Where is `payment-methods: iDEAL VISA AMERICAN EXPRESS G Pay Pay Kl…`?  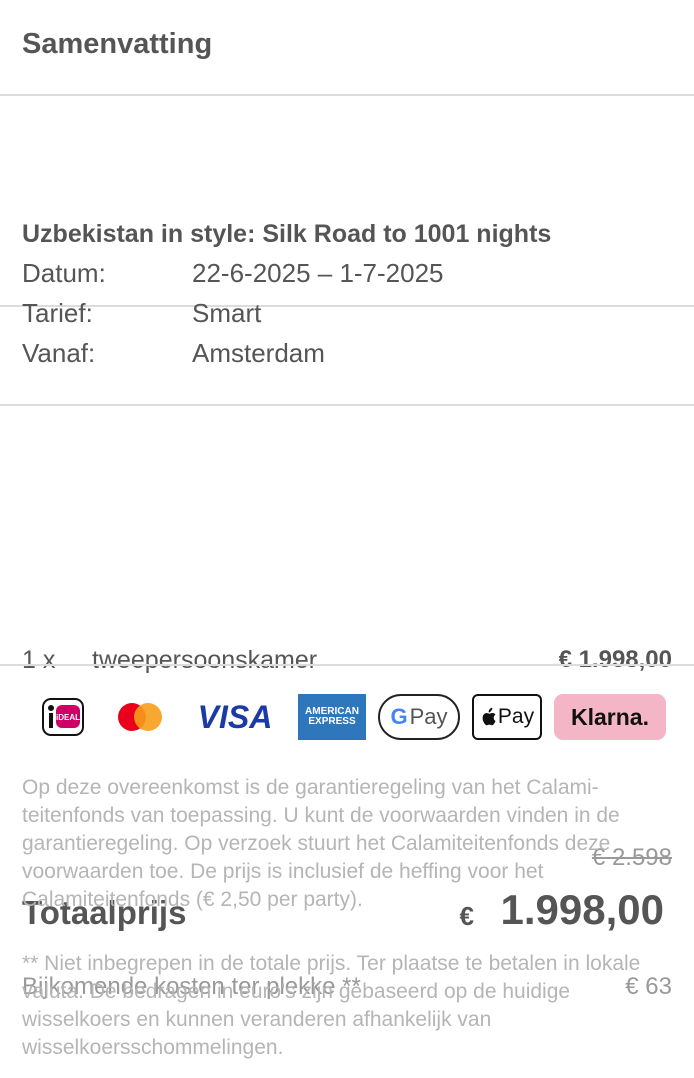 payment-methods: iDEAL VISA AMERICAN EXPRESS G Pay Pay Kl… is located at coordinates (355, 719).